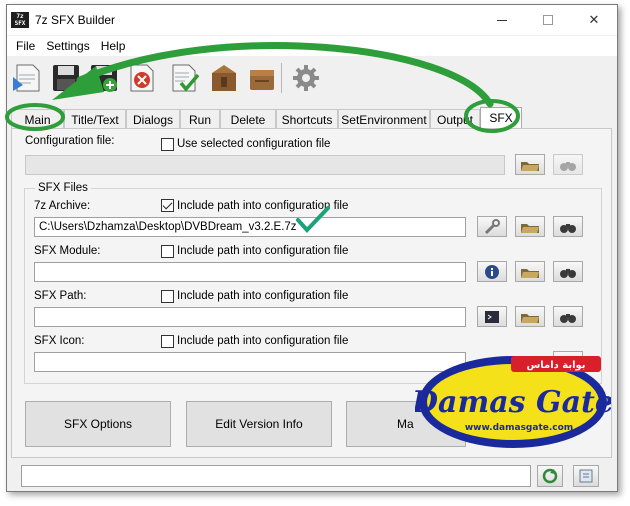 The image size is (630, 506). I want to click on main-tab-highlight-ellipse, so click(35, 117).